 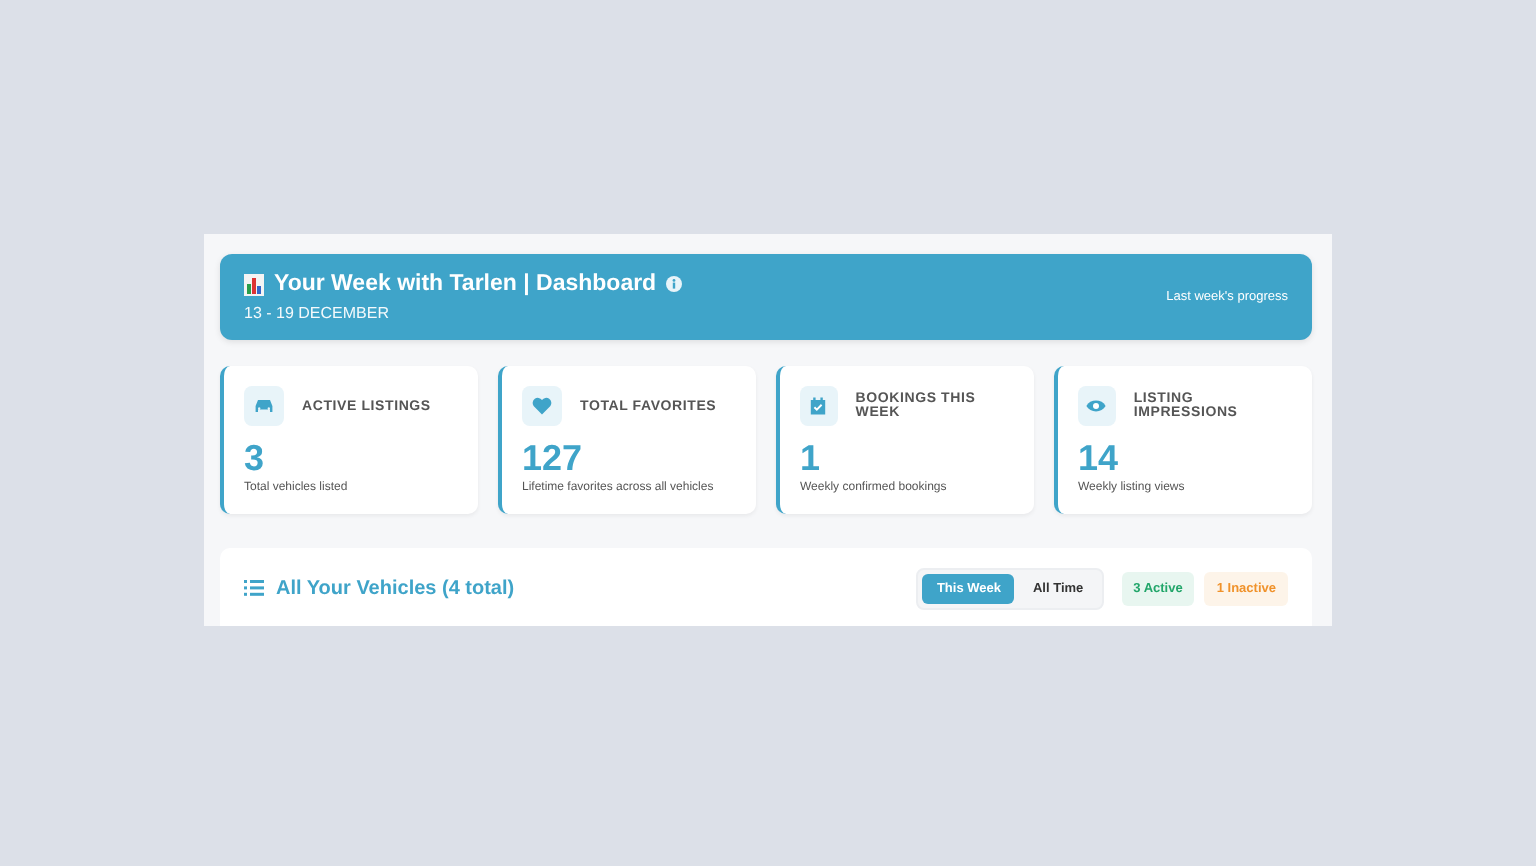 What do you see at coordinates (1098, 459) in the screenshot?
I see `stat-value: 14` at bounding box center [1098, 459].